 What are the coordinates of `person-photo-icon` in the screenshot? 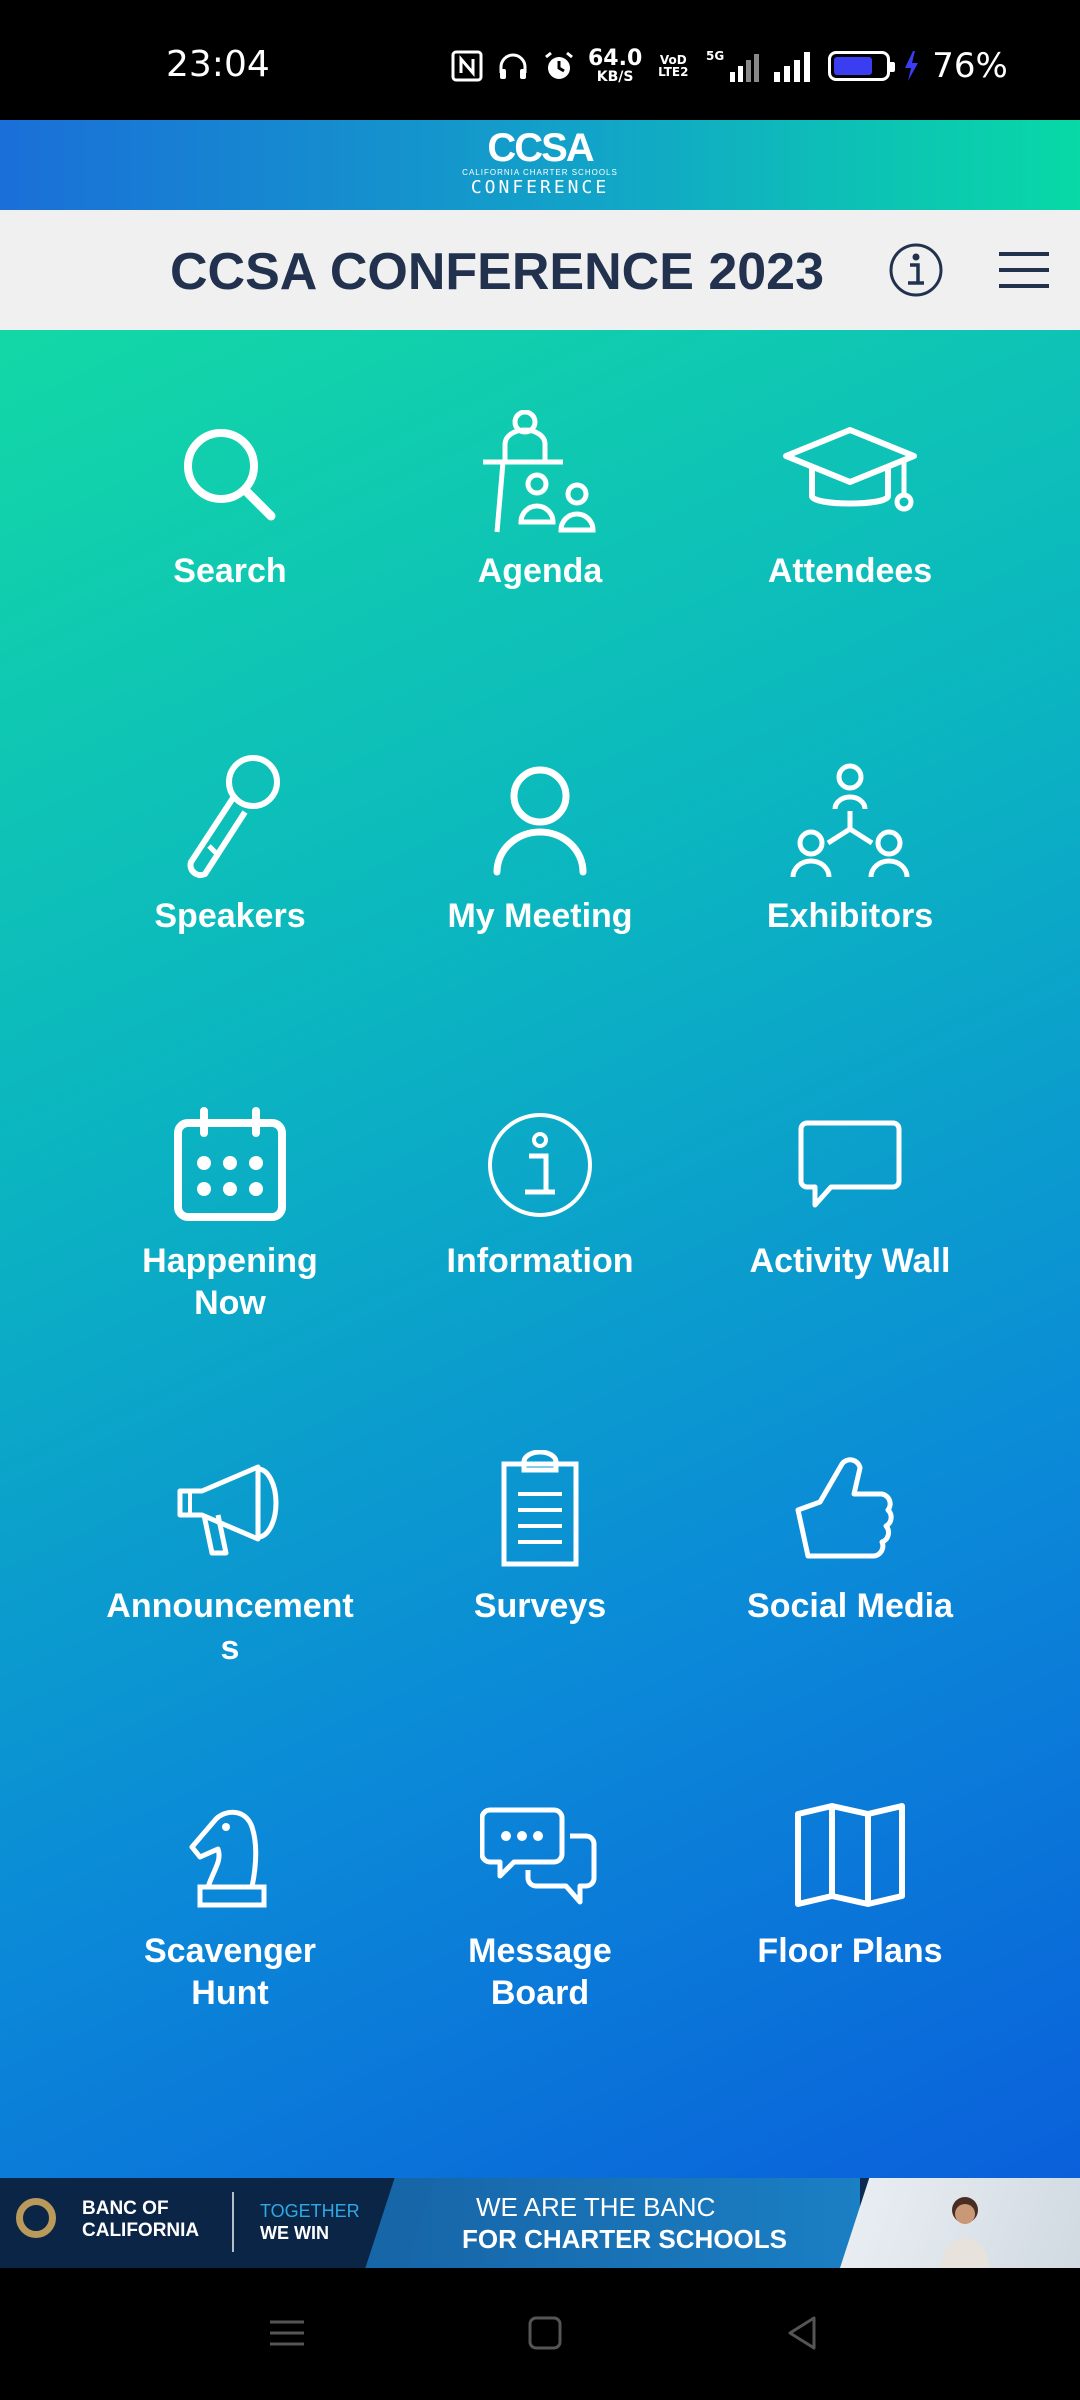 It's located at (965, 2232).